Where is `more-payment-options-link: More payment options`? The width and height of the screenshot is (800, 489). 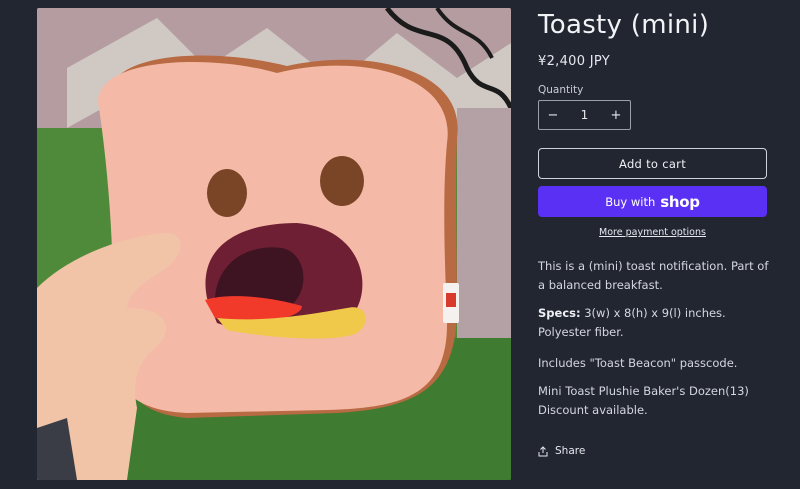
more-payment-options-link: More payment options is located at coordinates (652, 232).